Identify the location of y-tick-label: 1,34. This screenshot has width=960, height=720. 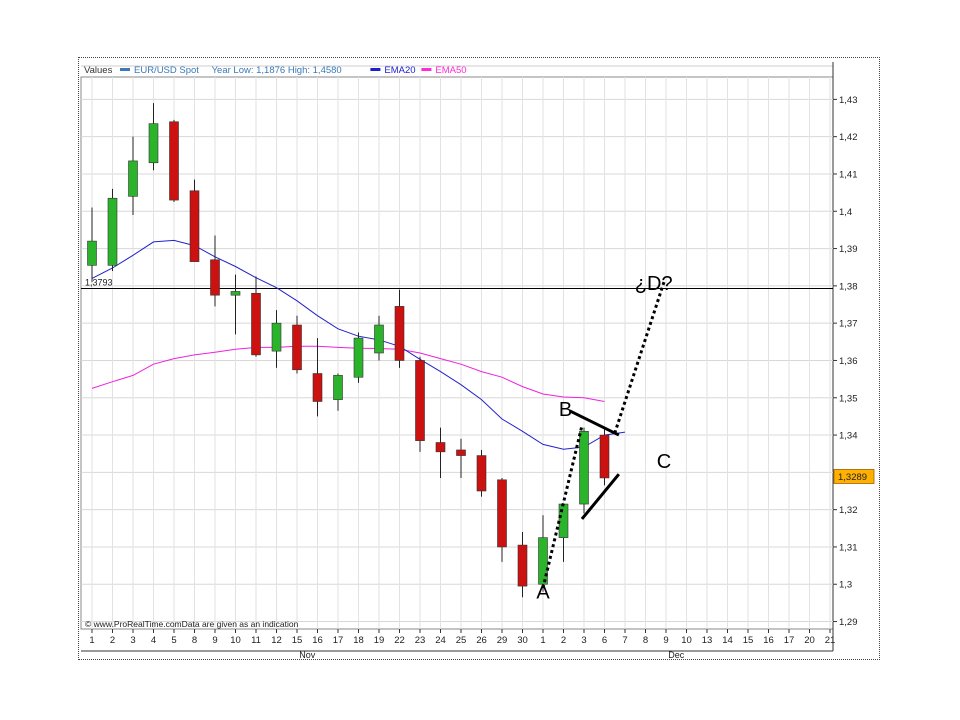
(848, 436).